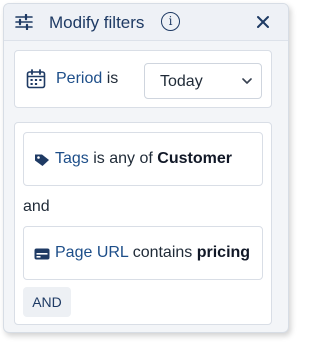  I want to click on page-url-icon, so click(42, 254).